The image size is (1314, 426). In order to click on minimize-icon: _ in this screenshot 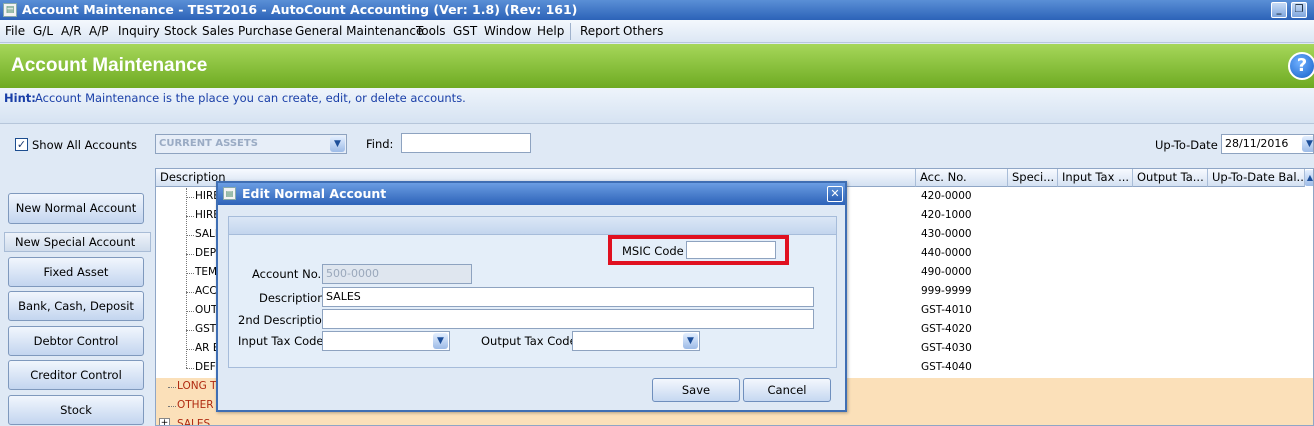, I will do `click(1279, 9)`.